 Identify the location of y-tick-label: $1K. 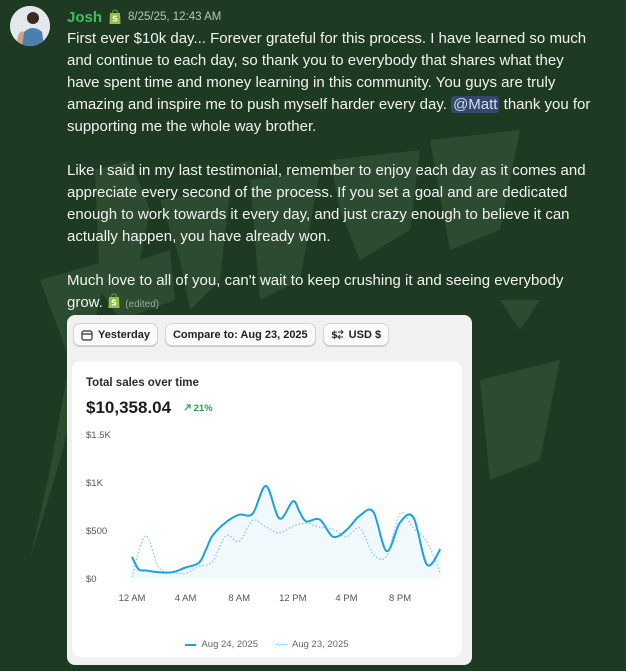
(95, 483).